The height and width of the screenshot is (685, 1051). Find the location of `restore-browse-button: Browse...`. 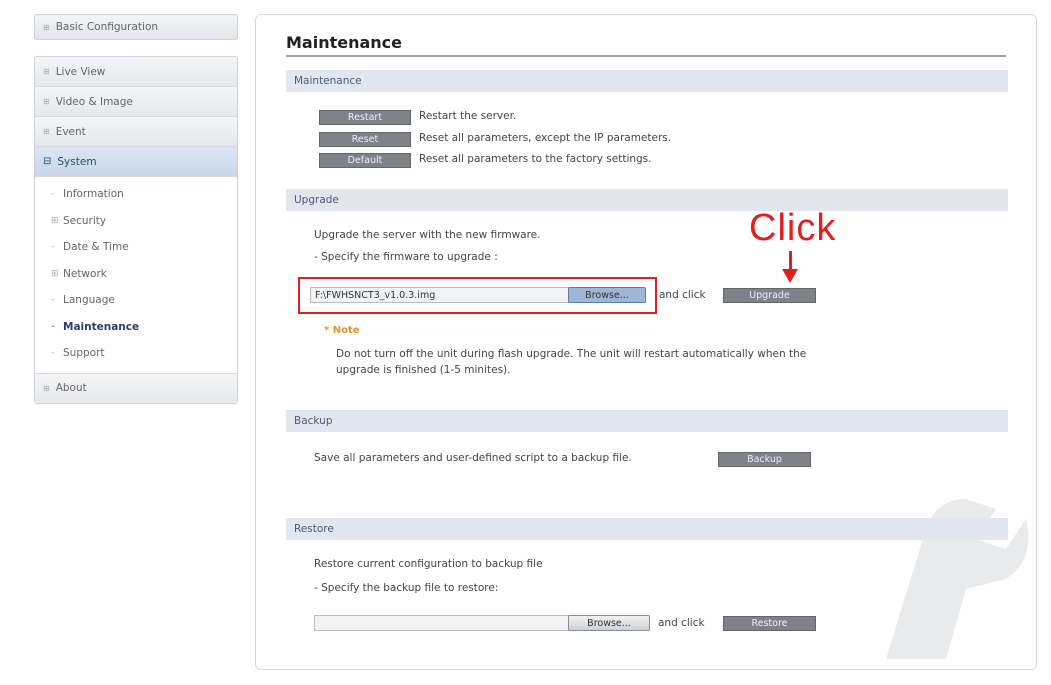

restore-browse-button: Browse... is located at coordinates (609, 623).